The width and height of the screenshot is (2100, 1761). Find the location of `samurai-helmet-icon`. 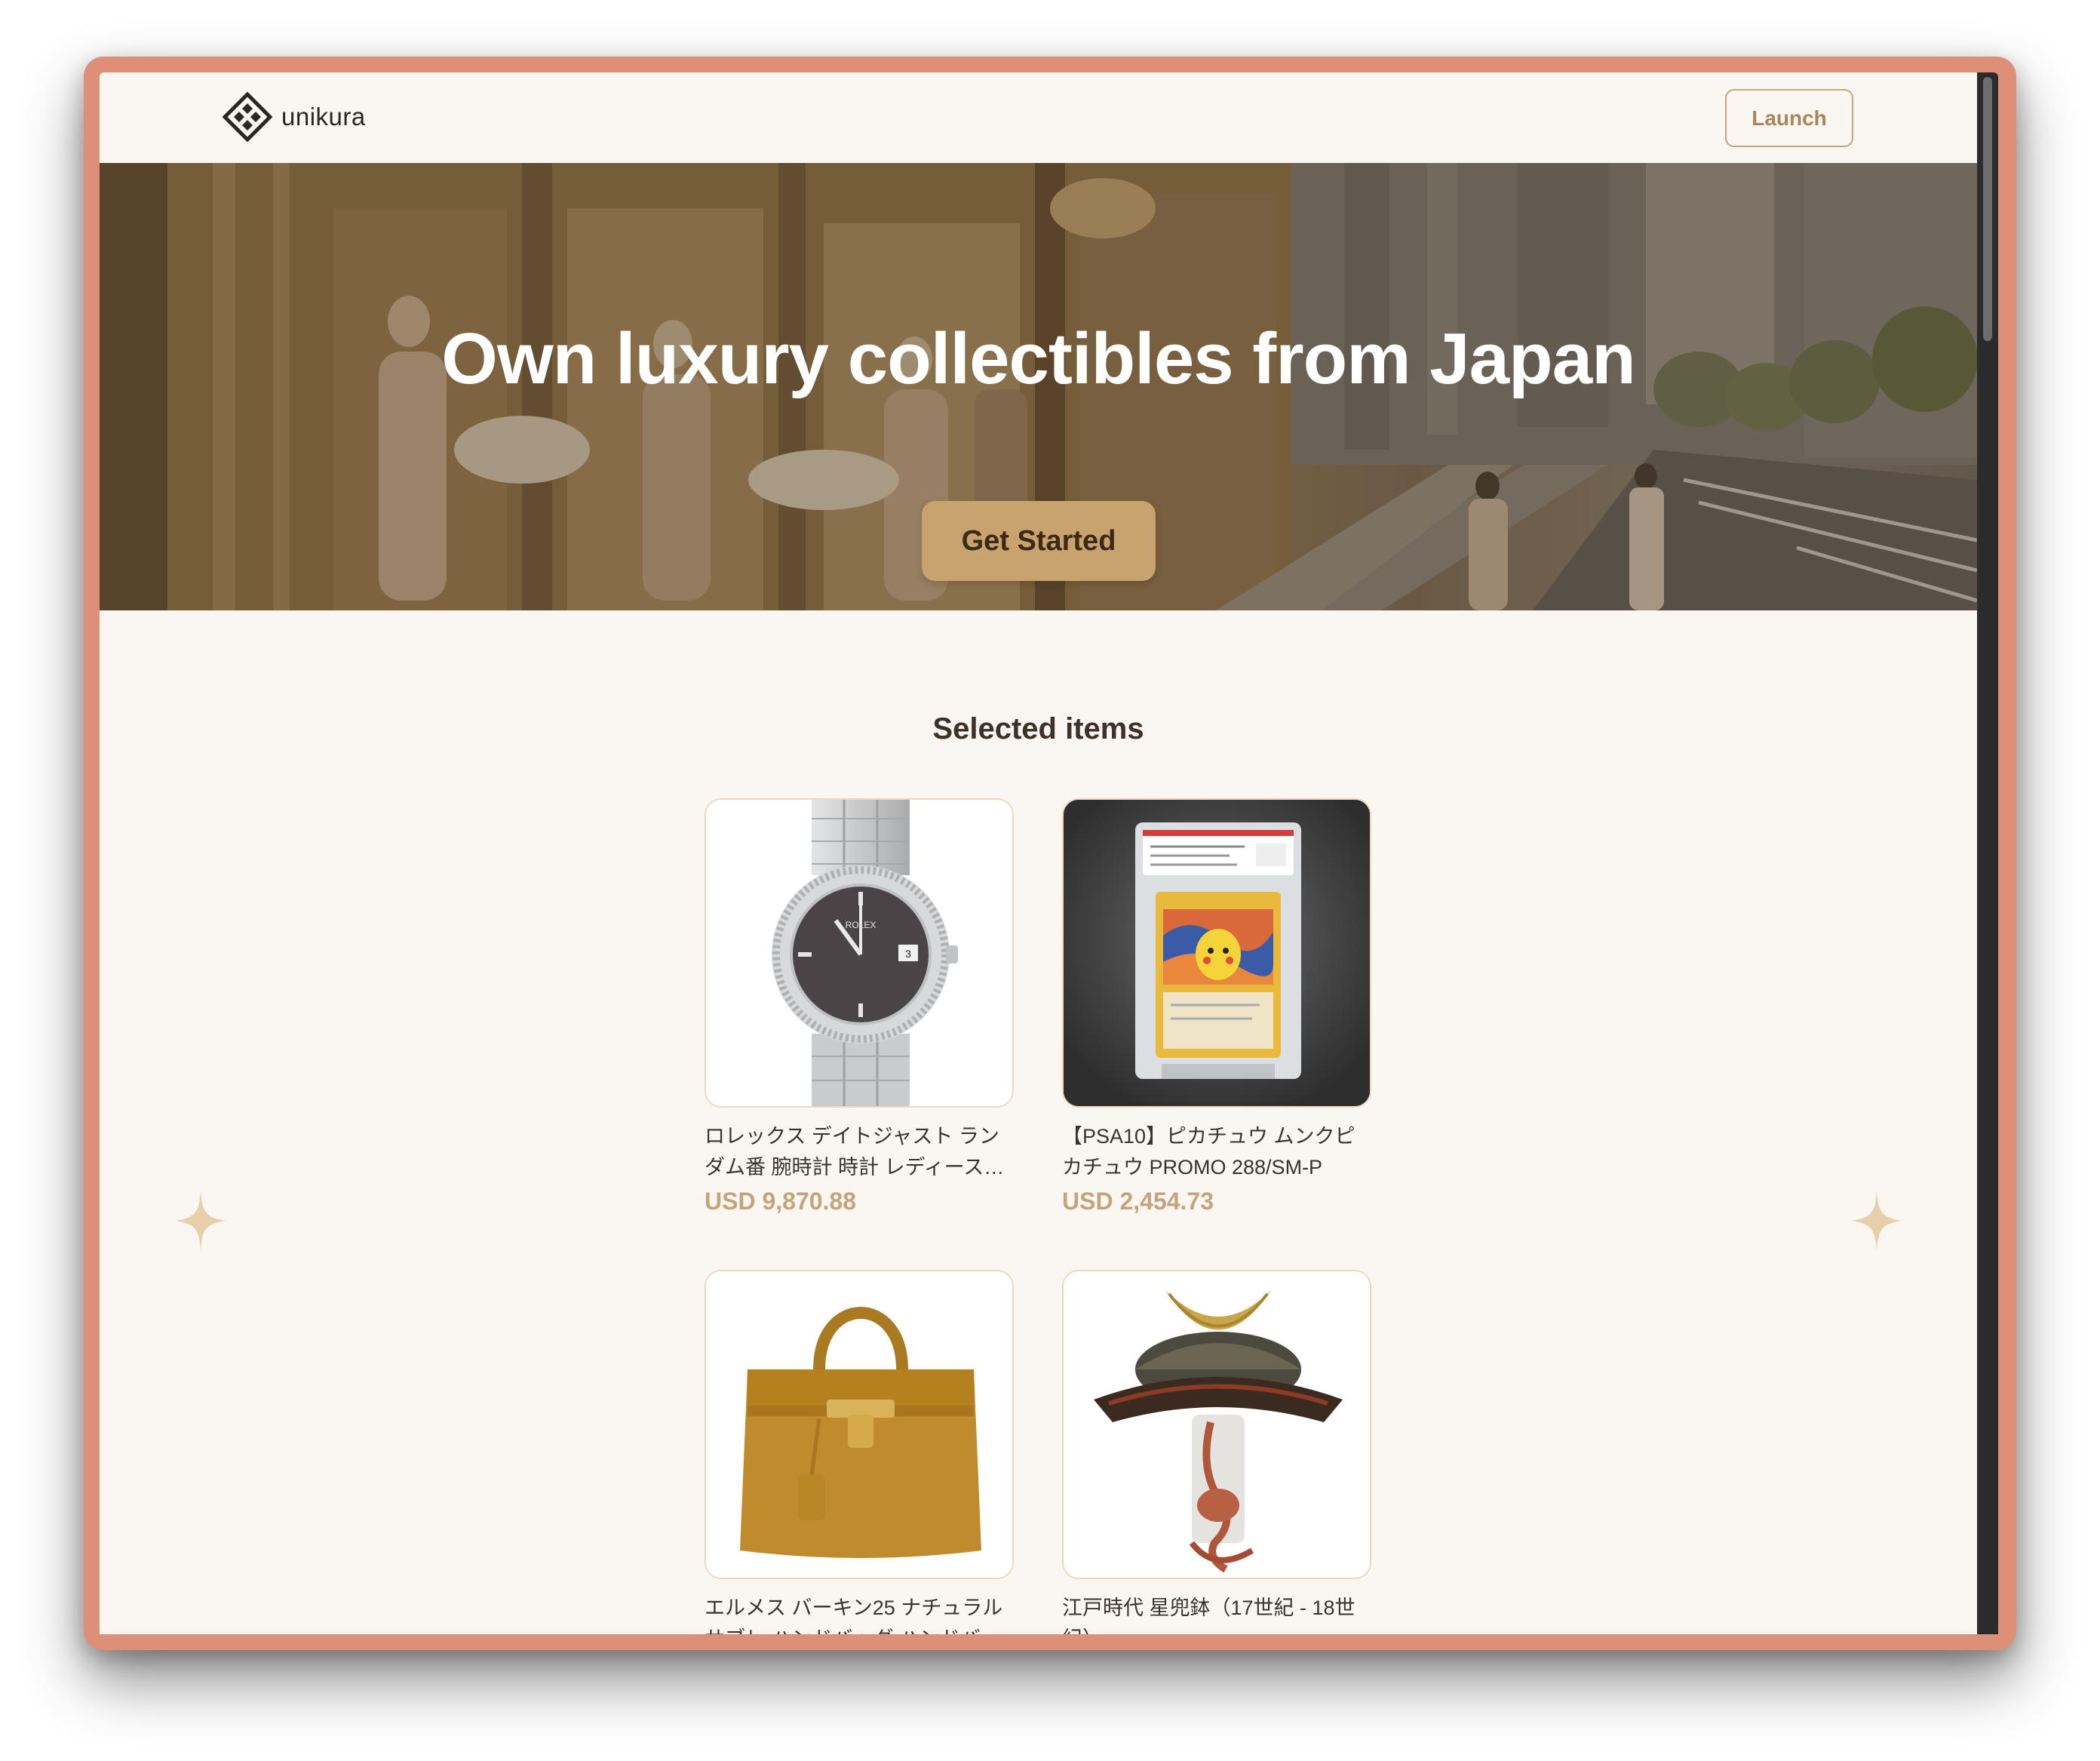

samurai-helmet-icon is located at coordinates (1217, 1424).